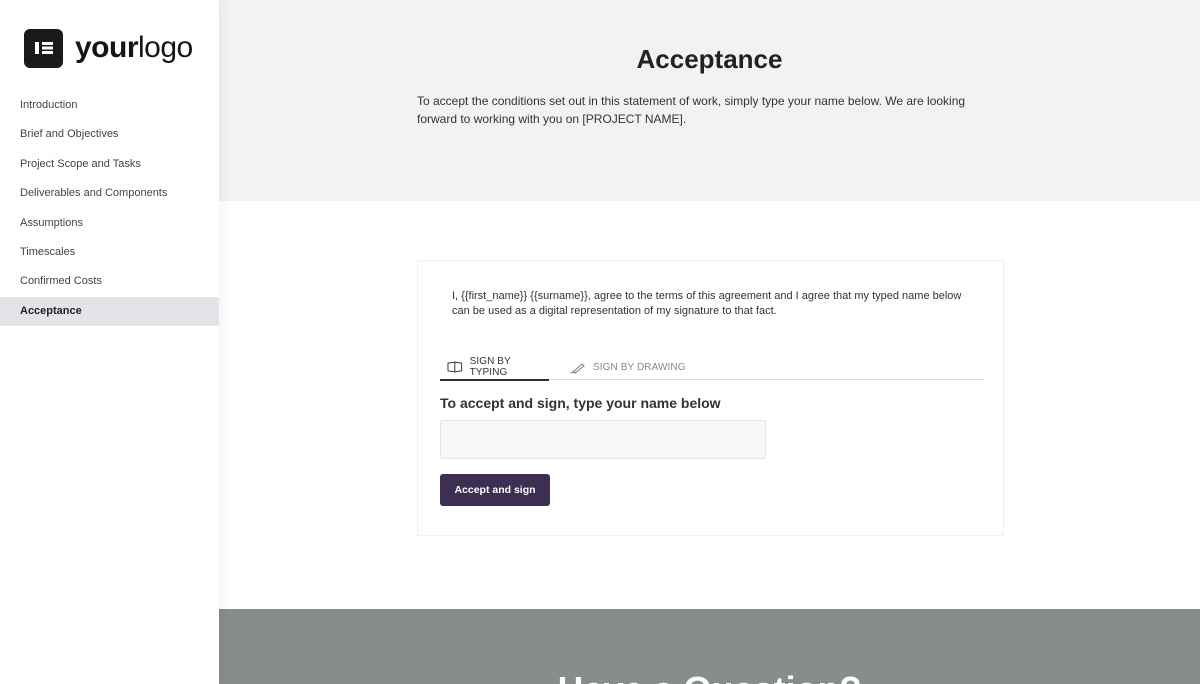  What do you see at coordinates (580, 403) in the screenshot?
I see `sign-heading: To accept and sign, type your name below` at bounding box center [580, 403].